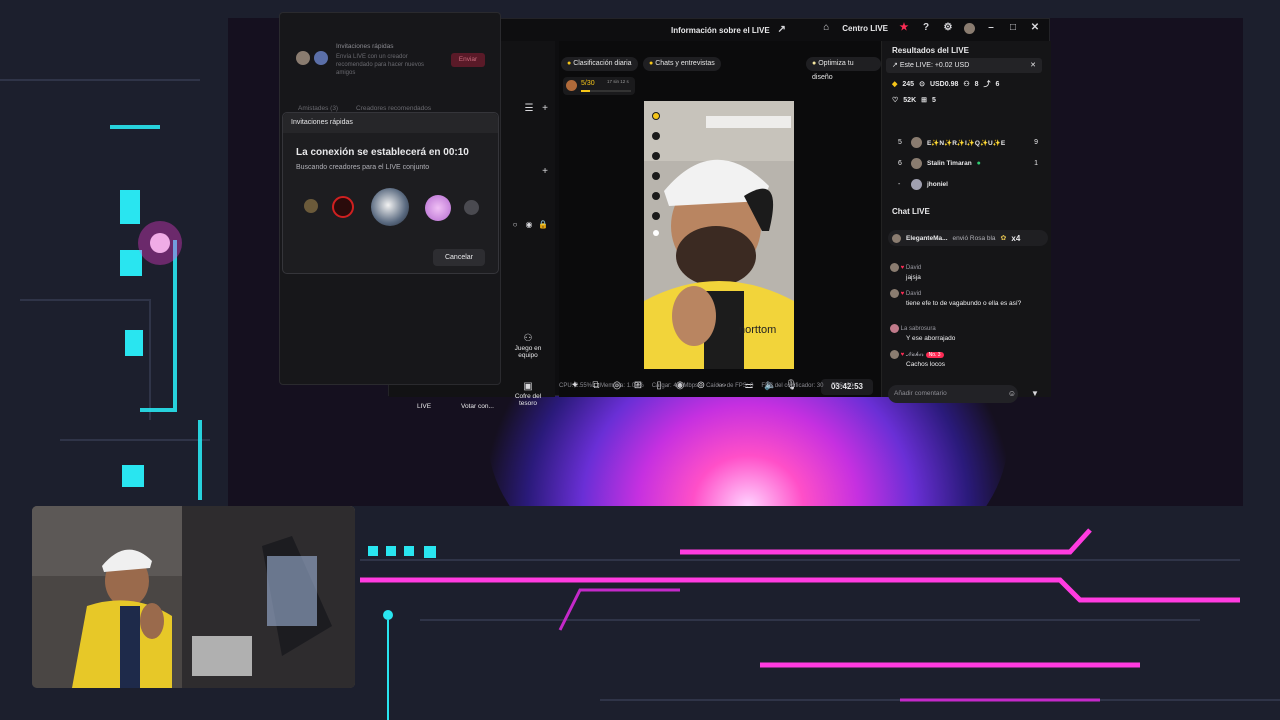 The width and height of the screenshot is (1280, 720). What do you see at coordinates (675, 386) in the screenshot?
I see `load-stat: Cargar: 4.0 Mbps` at bounding box center [675, 386].